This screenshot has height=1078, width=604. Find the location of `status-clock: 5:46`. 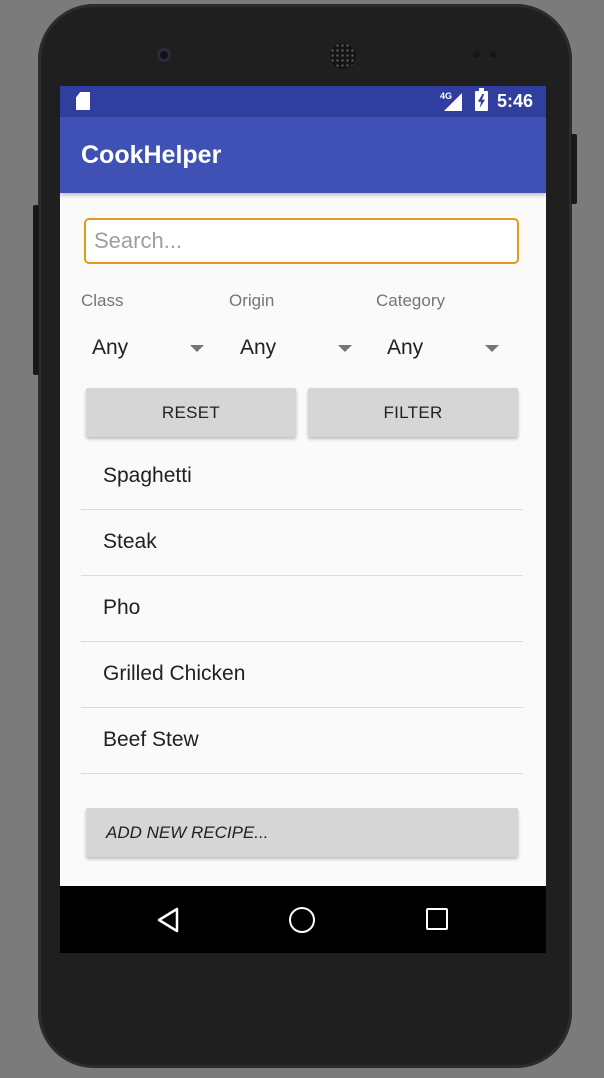

status-clock: 5:46 is located at coordinates (515, 101).